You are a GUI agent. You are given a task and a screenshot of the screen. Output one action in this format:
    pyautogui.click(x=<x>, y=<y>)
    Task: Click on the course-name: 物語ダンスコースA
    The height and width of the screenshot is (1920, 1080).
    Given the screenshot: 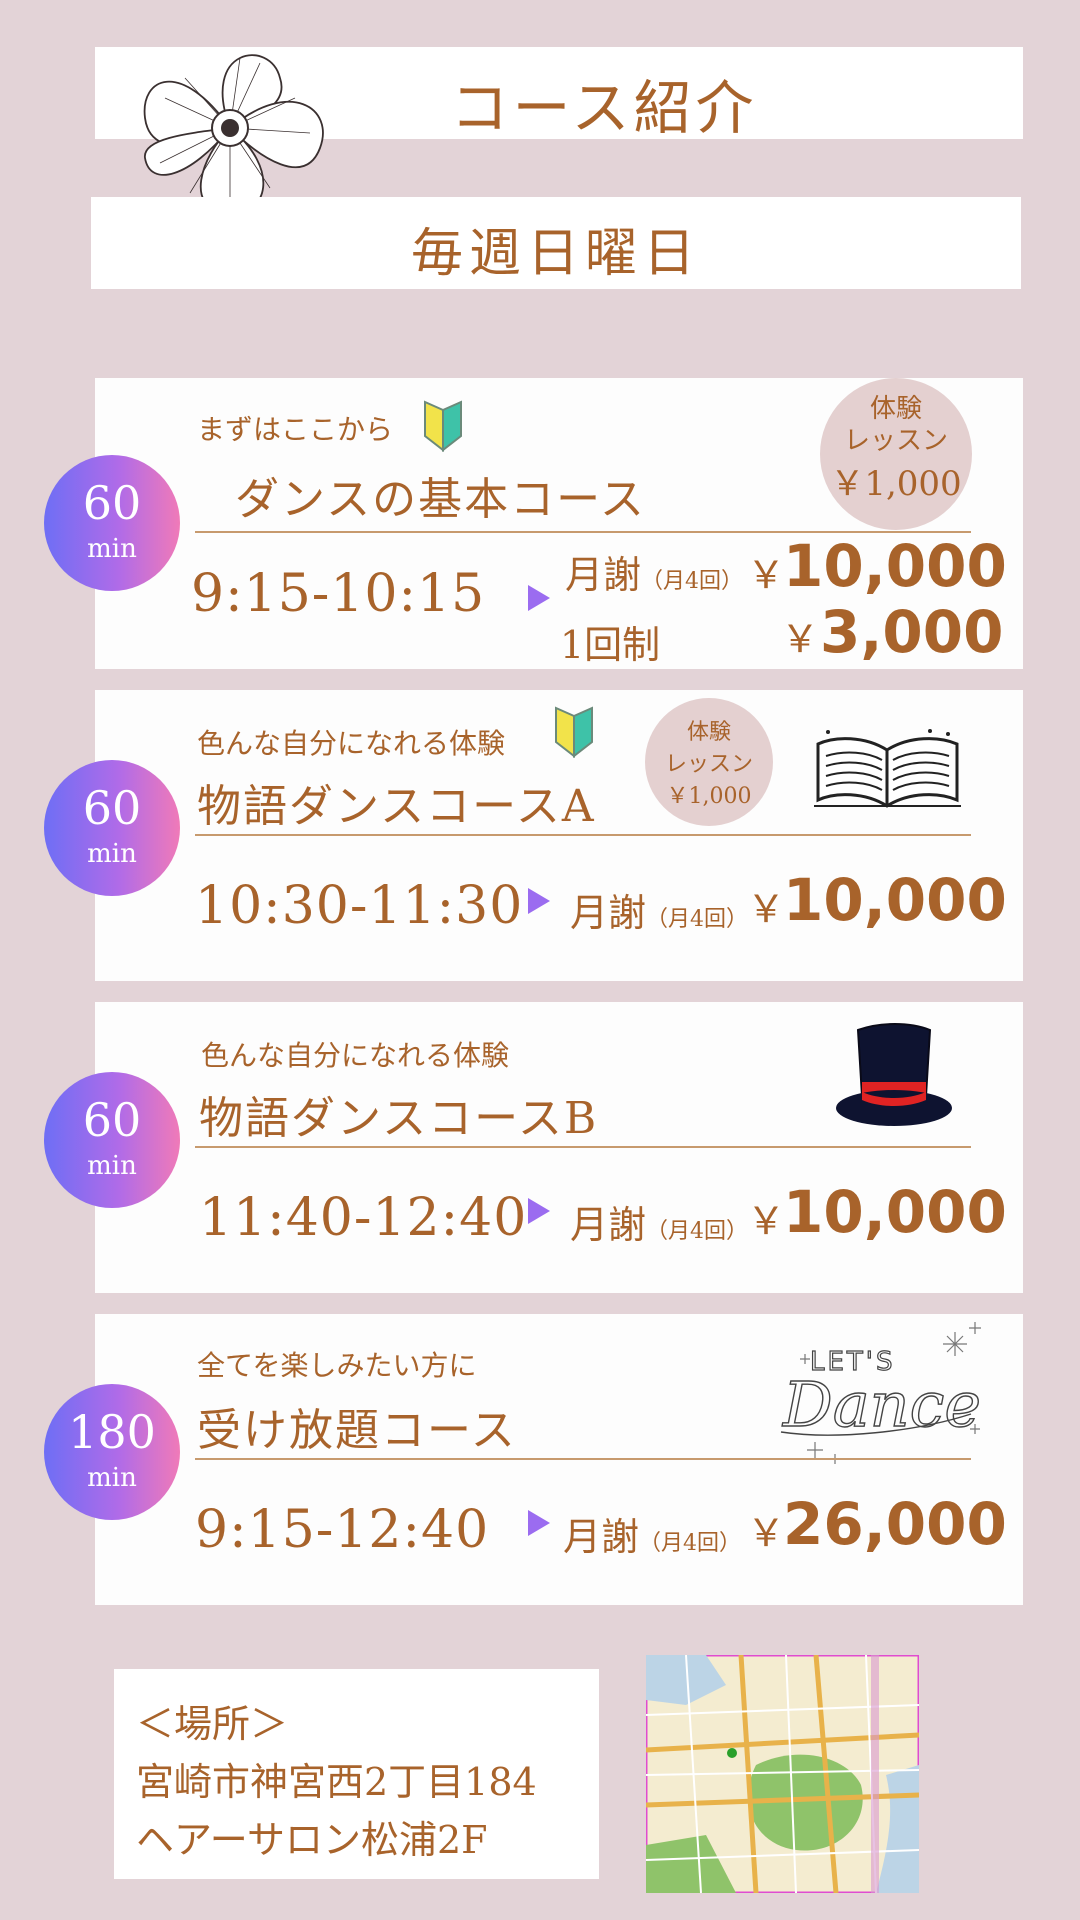 What is the action you would take?
    pyautogui.click(x=396, y=806)
    